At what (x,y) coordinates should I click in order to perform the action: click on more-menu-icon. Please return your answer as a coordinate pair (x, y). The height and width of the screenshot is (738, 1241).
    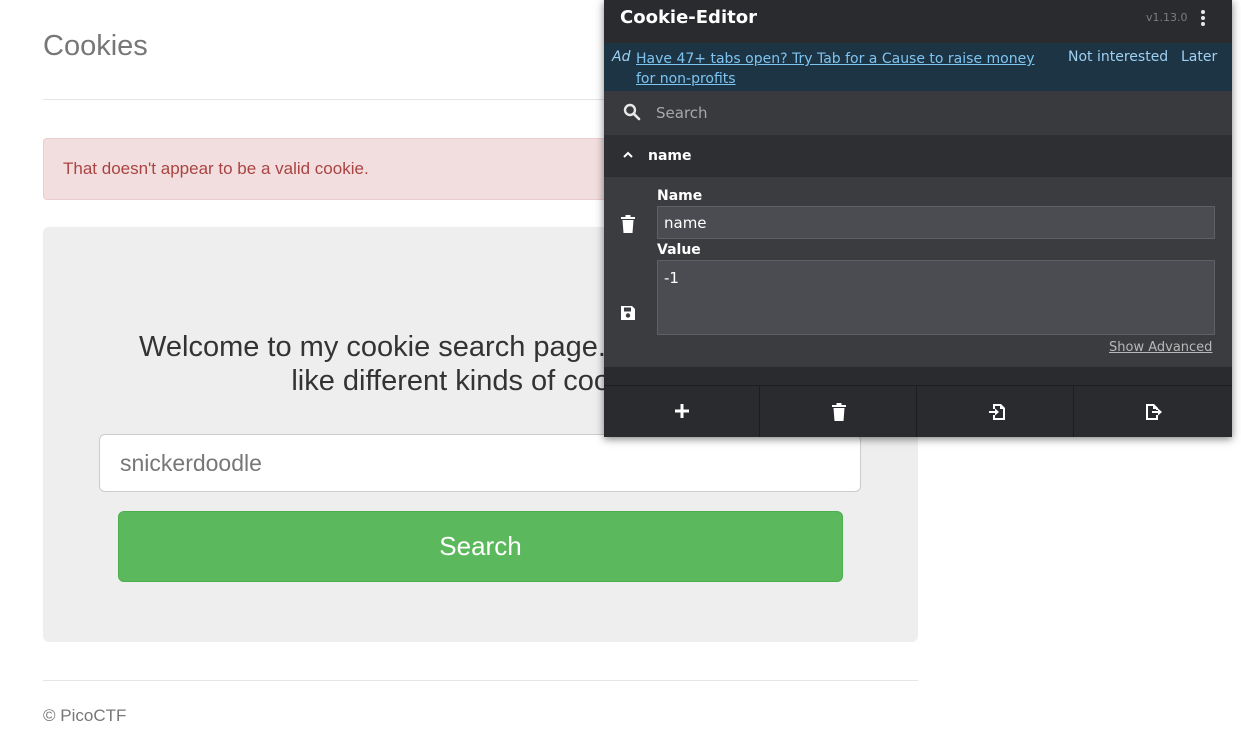
    Looking at the image, I should click on (1203, 19).